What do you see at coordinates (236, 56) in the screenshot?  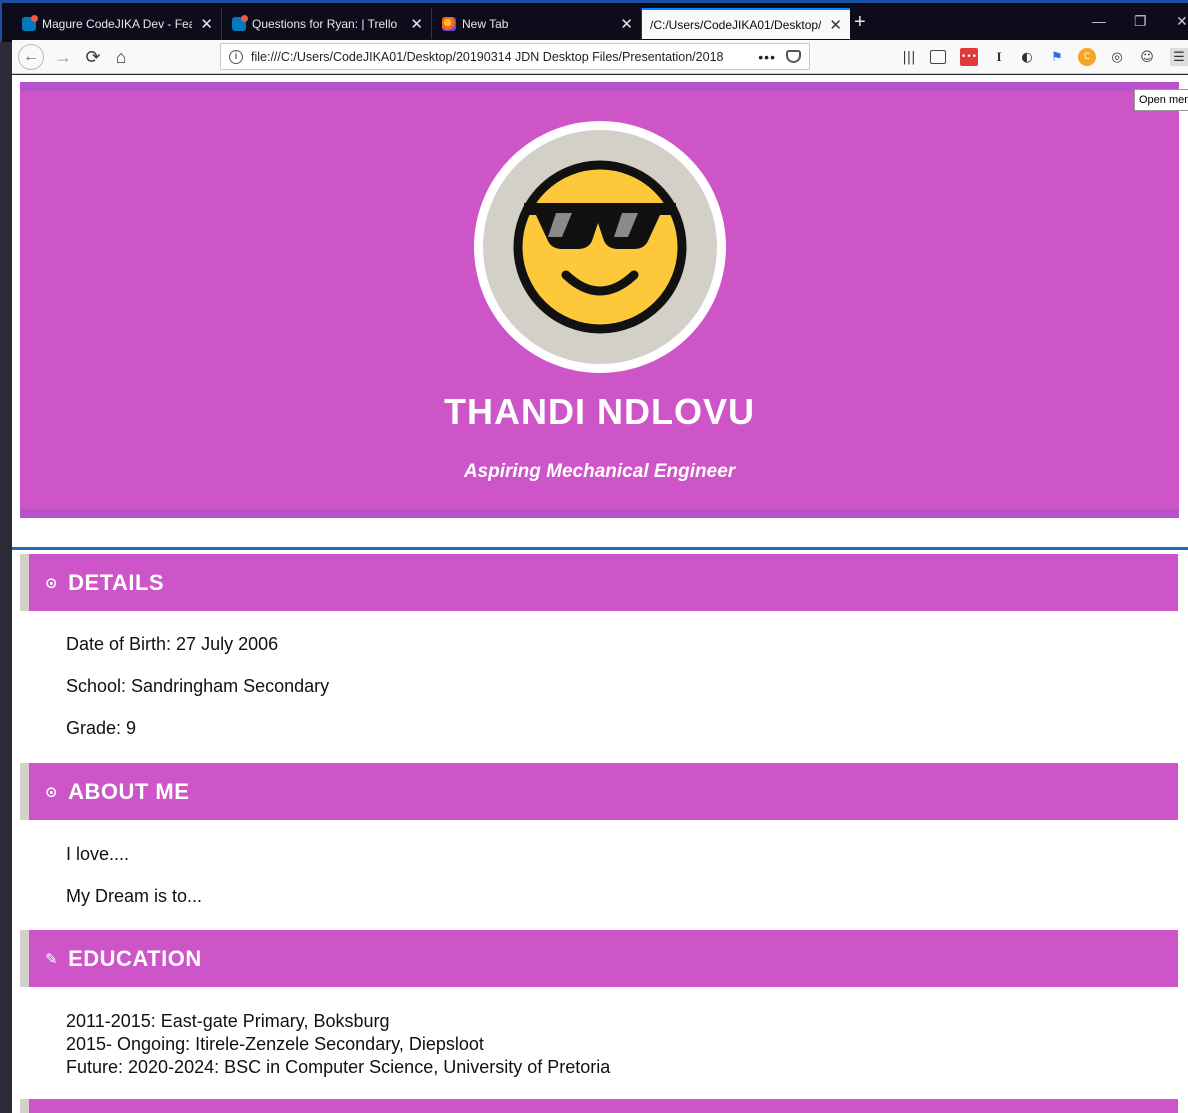 I see `info-icon: i` at bounding box center [236, 56].